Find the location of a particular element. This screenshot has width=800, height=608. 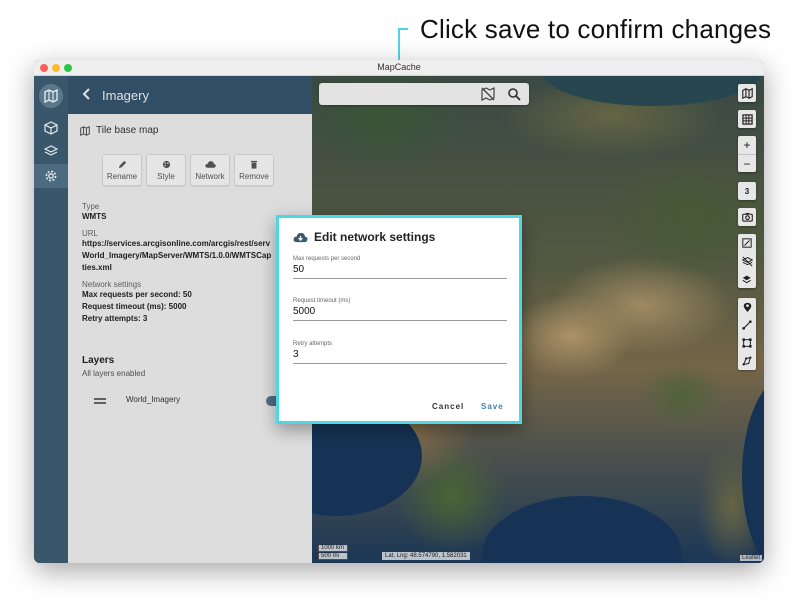

request-timeout-input is located at coordinates (400, 312).